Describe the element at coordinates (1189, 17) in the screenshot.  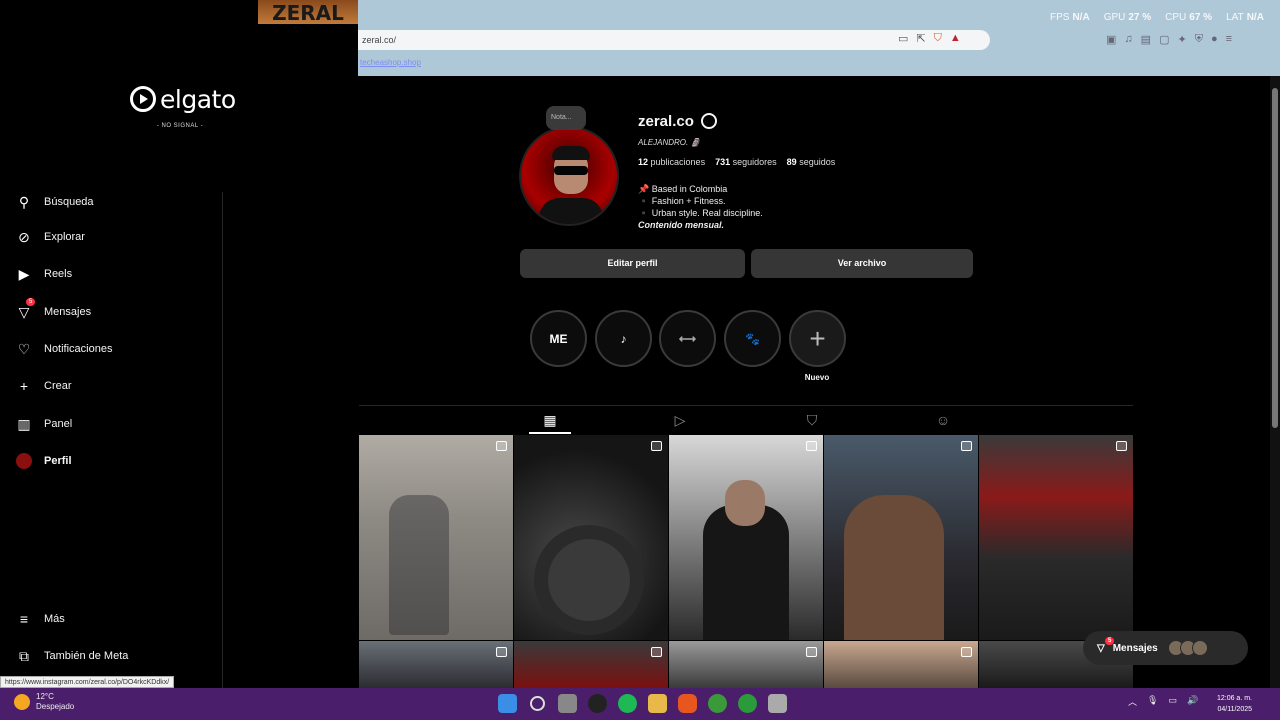
I see `perf-cpu: CPU 67 %` at that location.